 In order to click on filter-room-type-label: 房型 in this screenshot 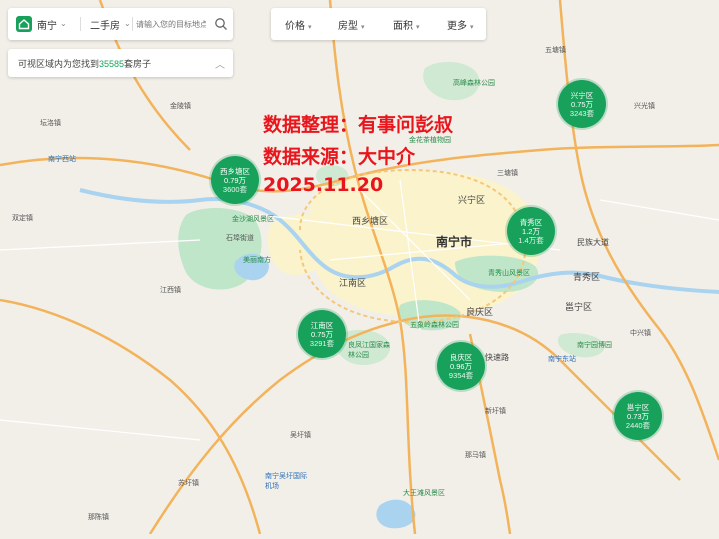, I will do `click(348, 26)`.